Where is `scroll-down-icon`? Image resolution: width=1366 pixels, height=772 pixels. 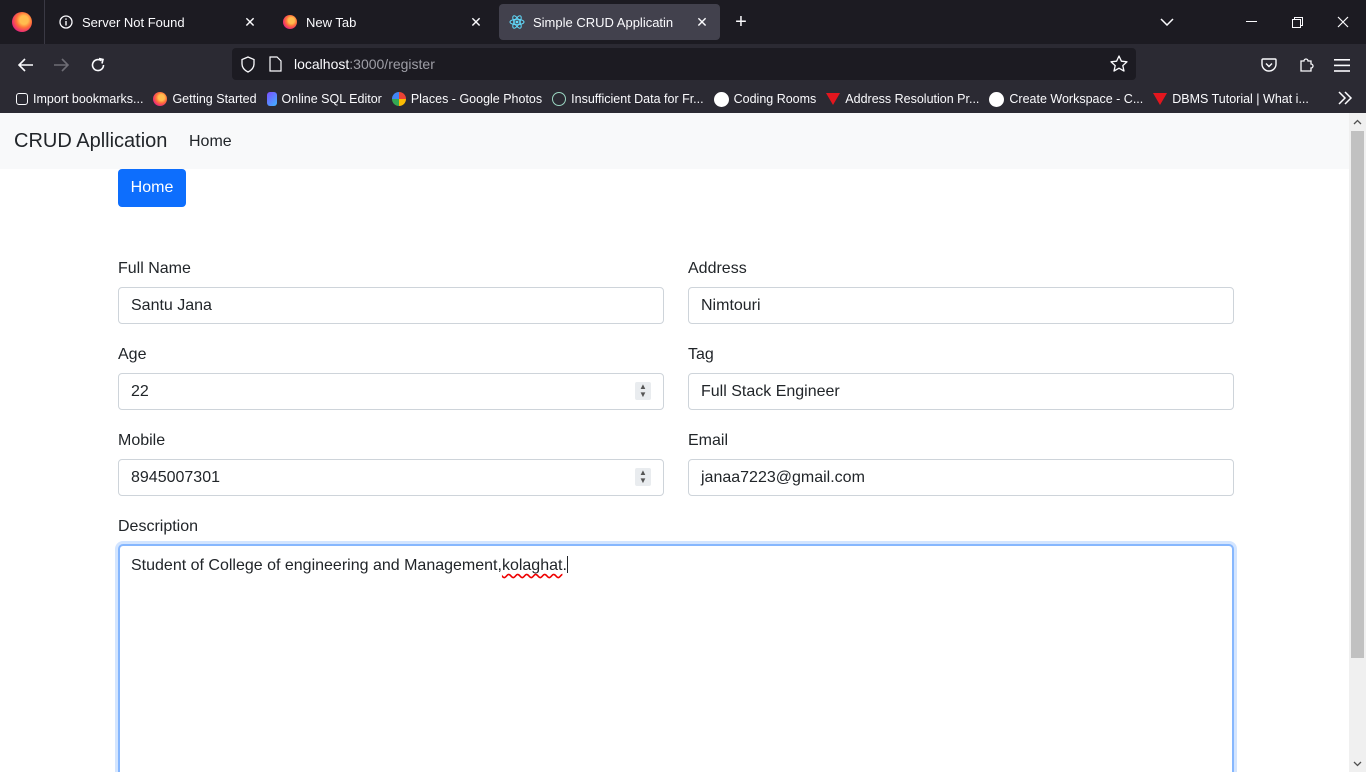 scroll-down-icon is located at coordinates (1357, 763).